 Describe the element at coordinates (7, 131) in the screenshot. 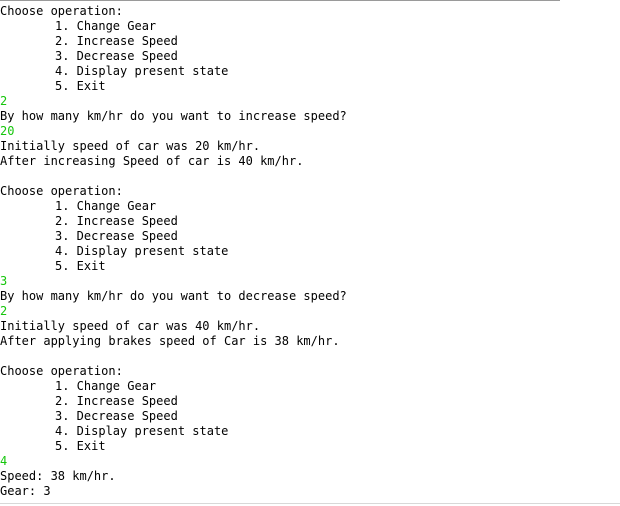

I see `user-input-line: 20` at that location.